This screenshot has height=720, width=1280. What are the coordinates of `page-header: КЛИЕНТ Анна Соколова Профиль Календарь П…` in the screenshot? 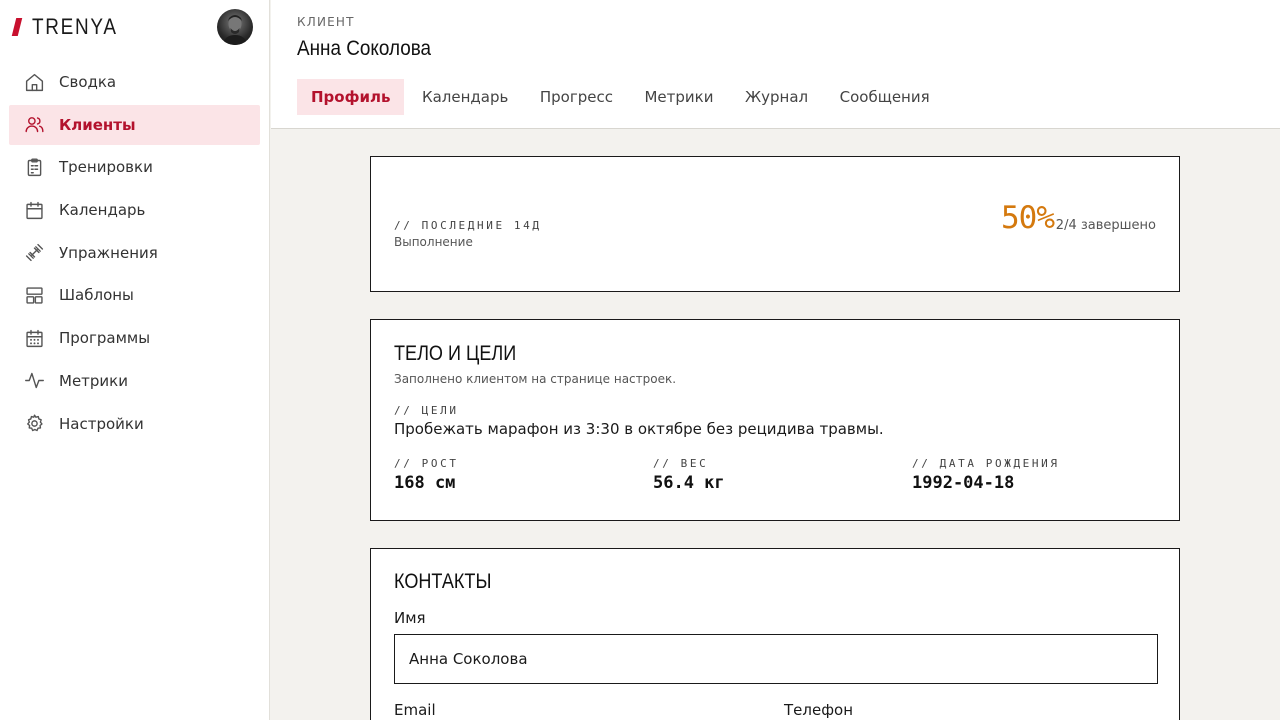 It's located at (775, 64).